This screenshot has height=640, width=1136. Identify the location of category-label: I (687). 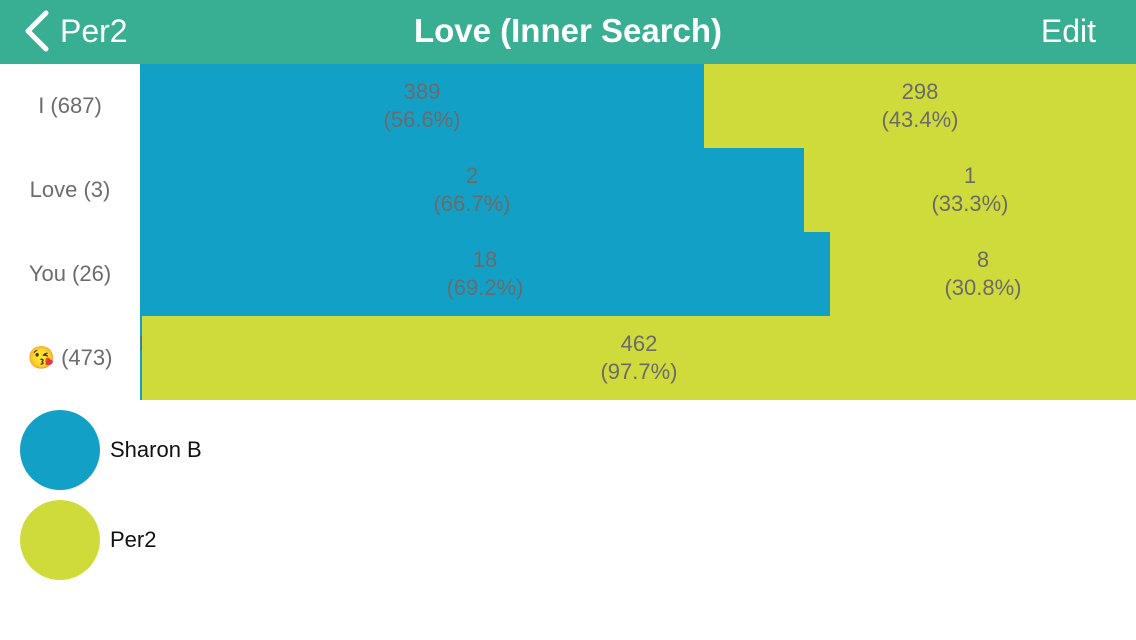
(70, 106).